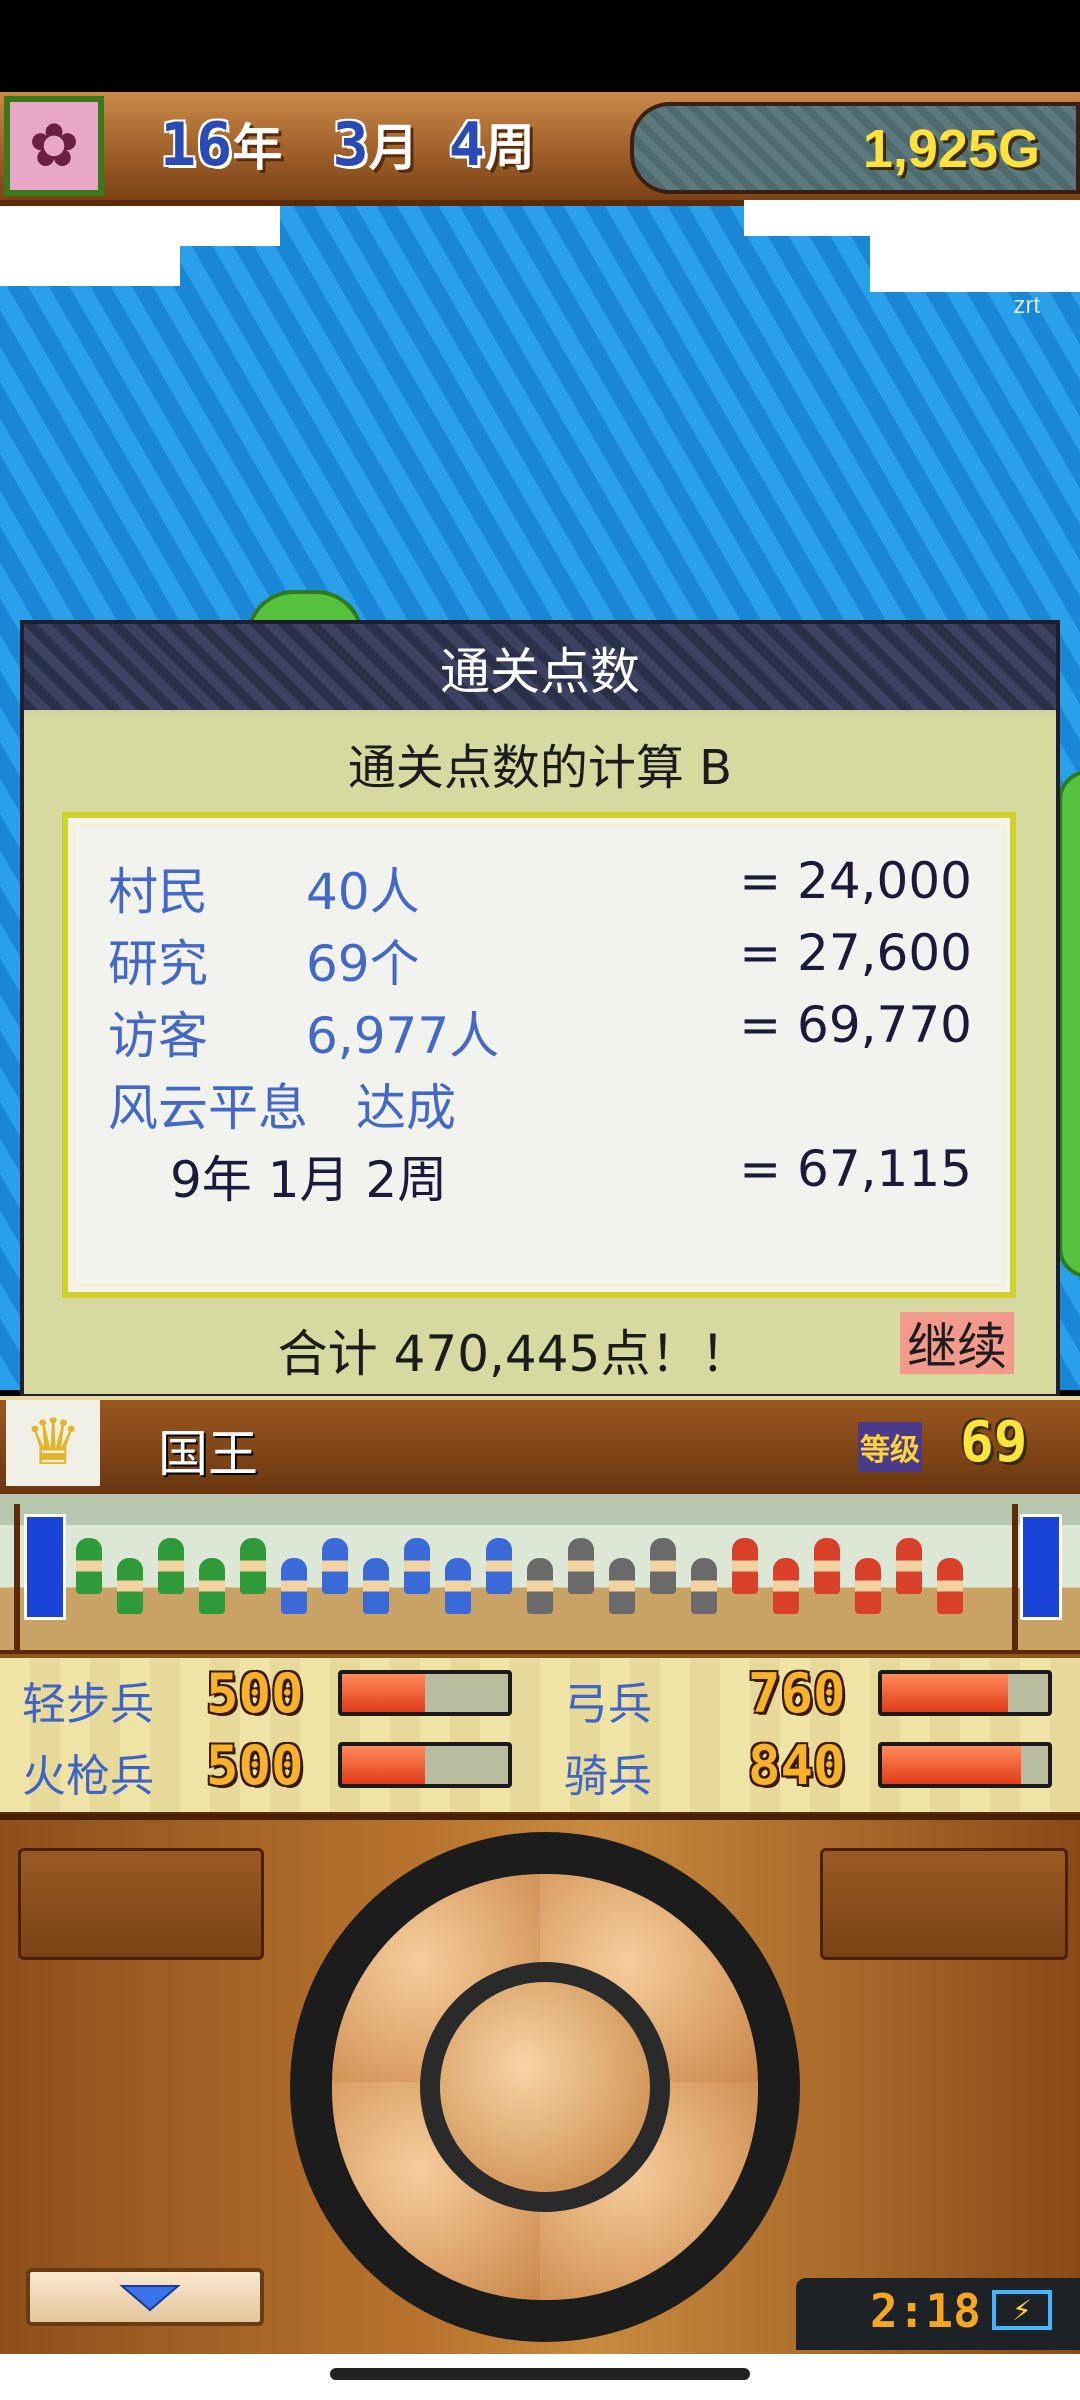 The image size is (1080, 2400). I want to click on achievement-label: 风云平息, so click(208, 1108).